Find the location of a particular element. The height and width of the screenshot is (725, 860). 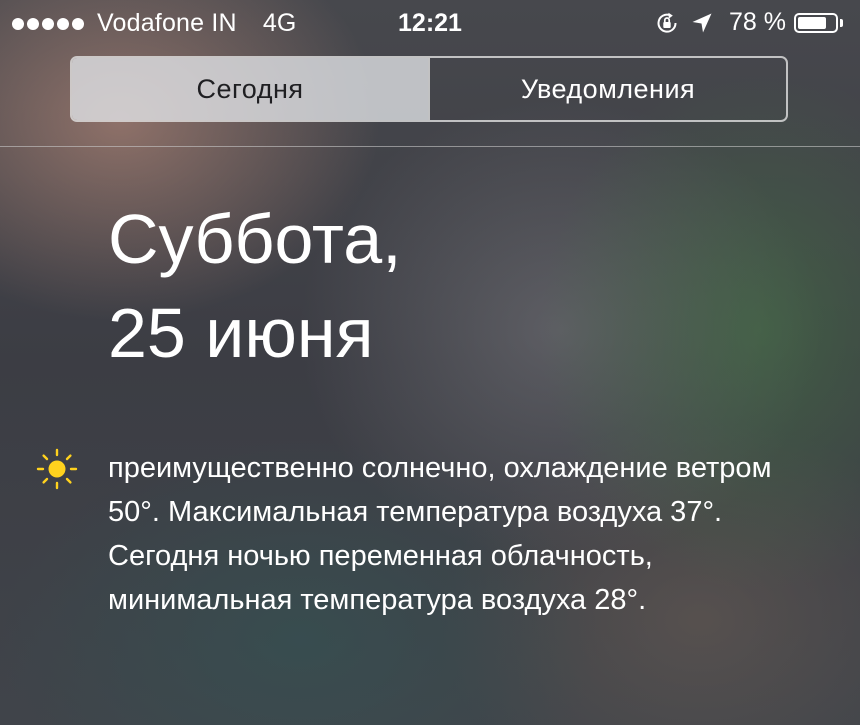

status-right: 78 % is located at coordinates (750, 22).